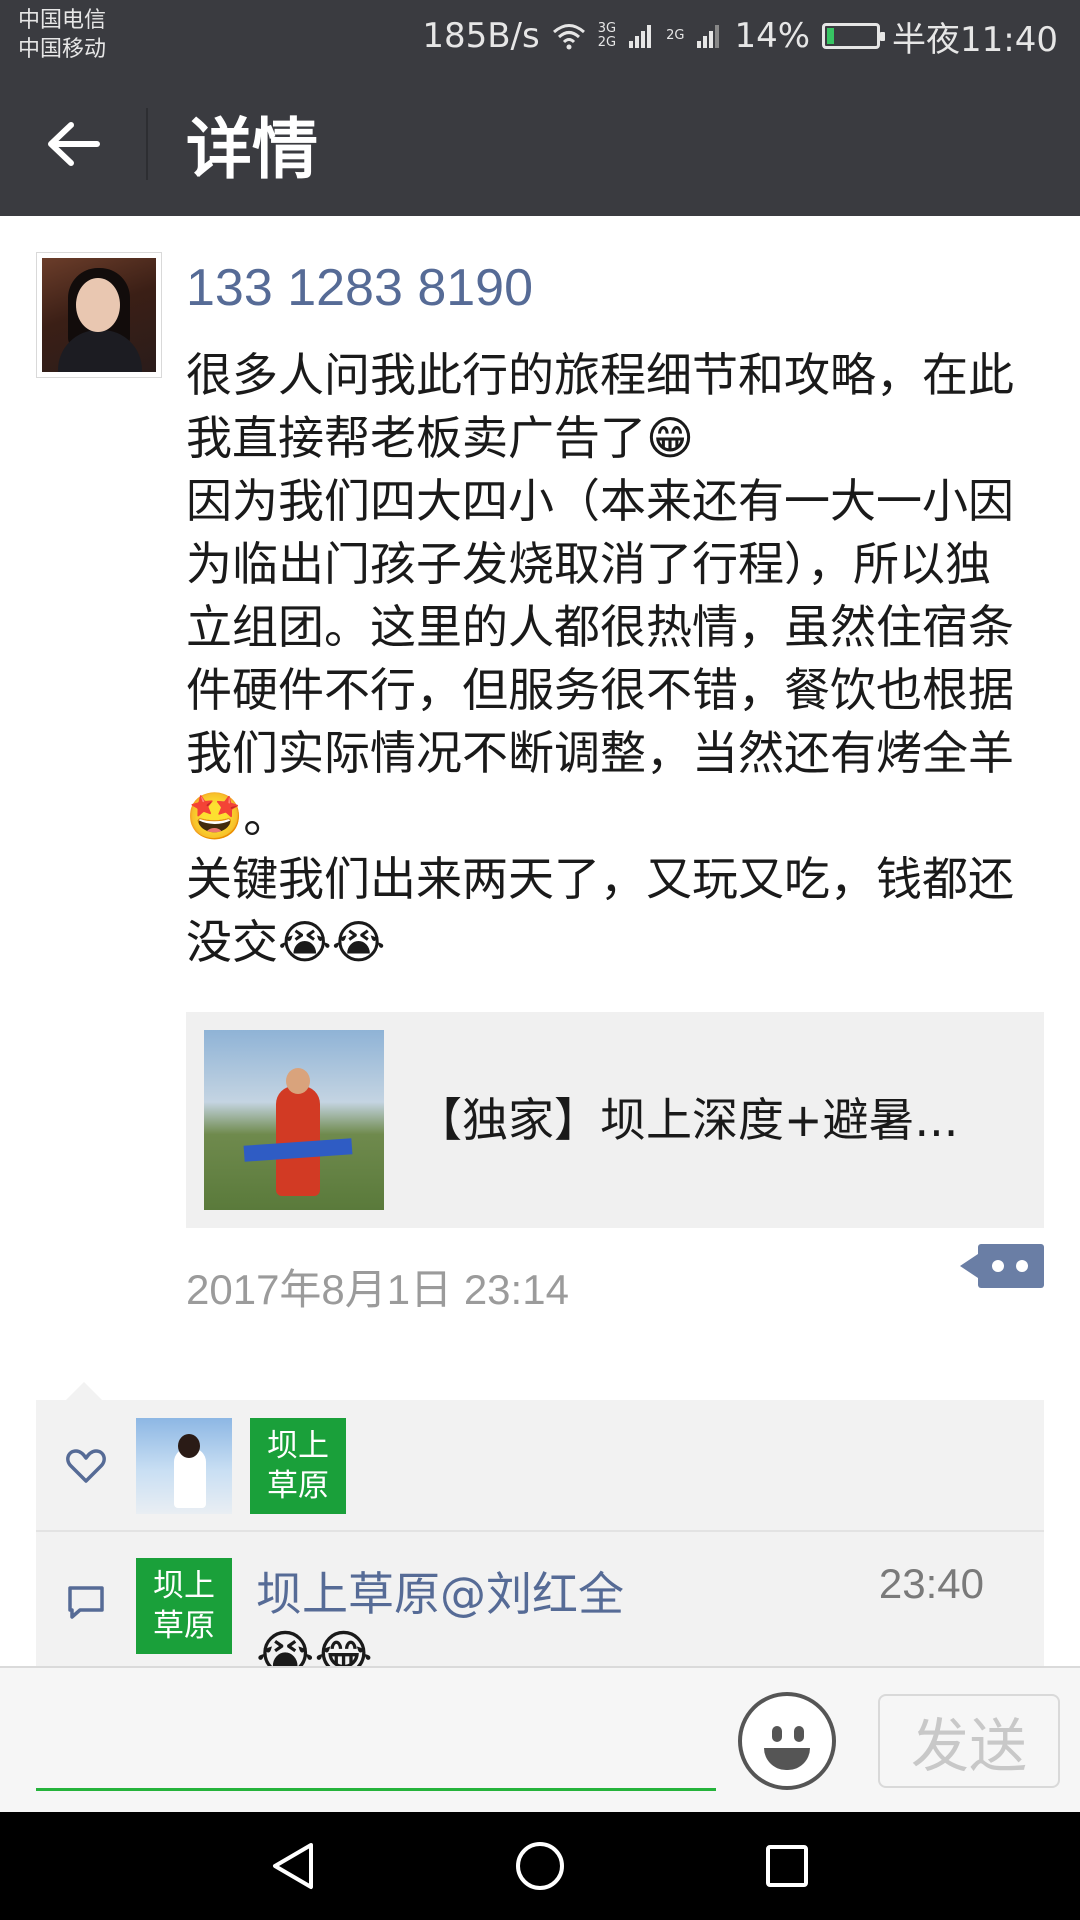  I want to click on page-title: 详情, so click(252, 149).